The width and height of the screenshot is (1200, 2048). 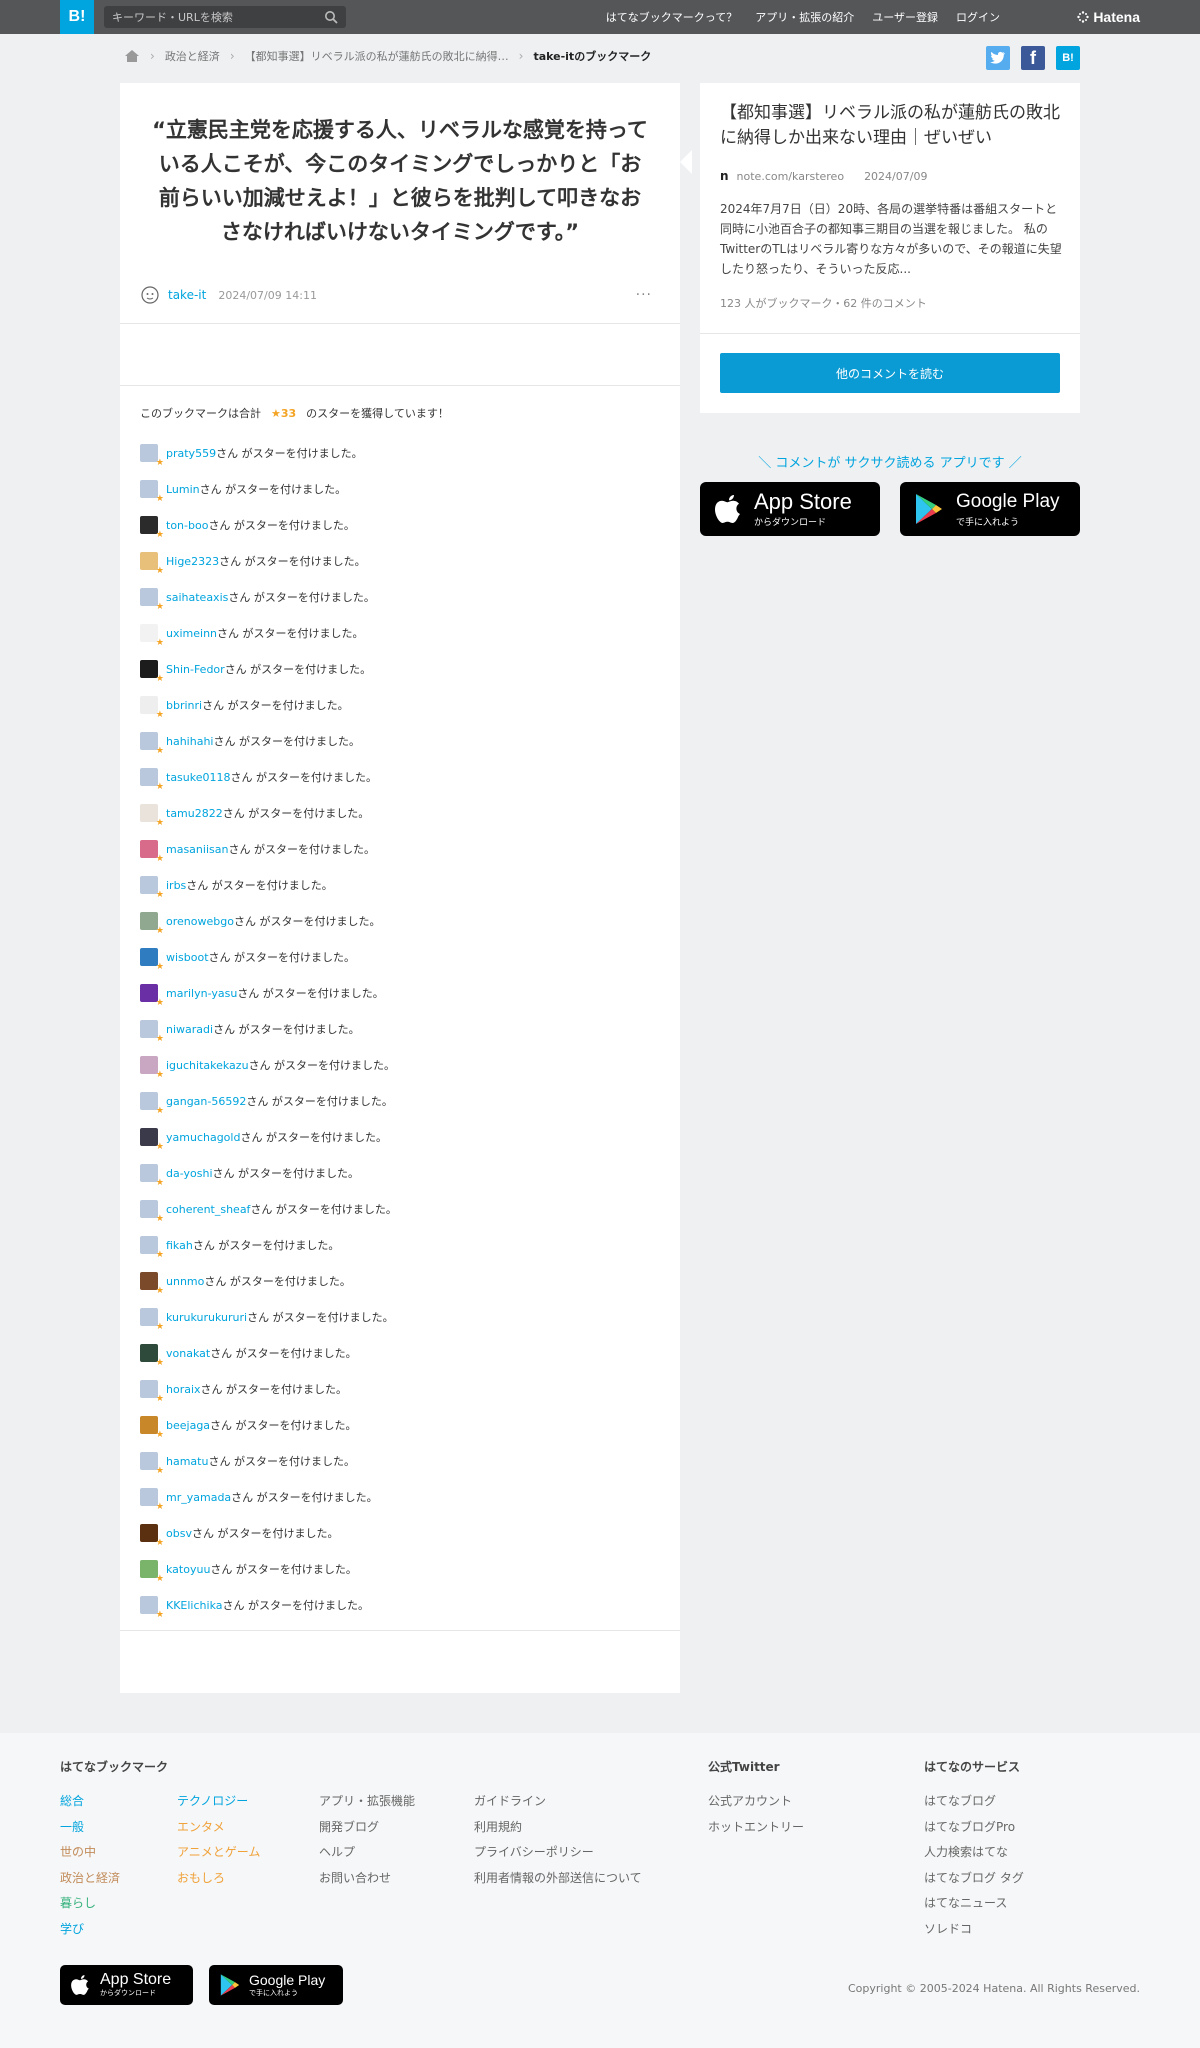 I want to click on nav-login: ログイン, so click(x=978, y=17).